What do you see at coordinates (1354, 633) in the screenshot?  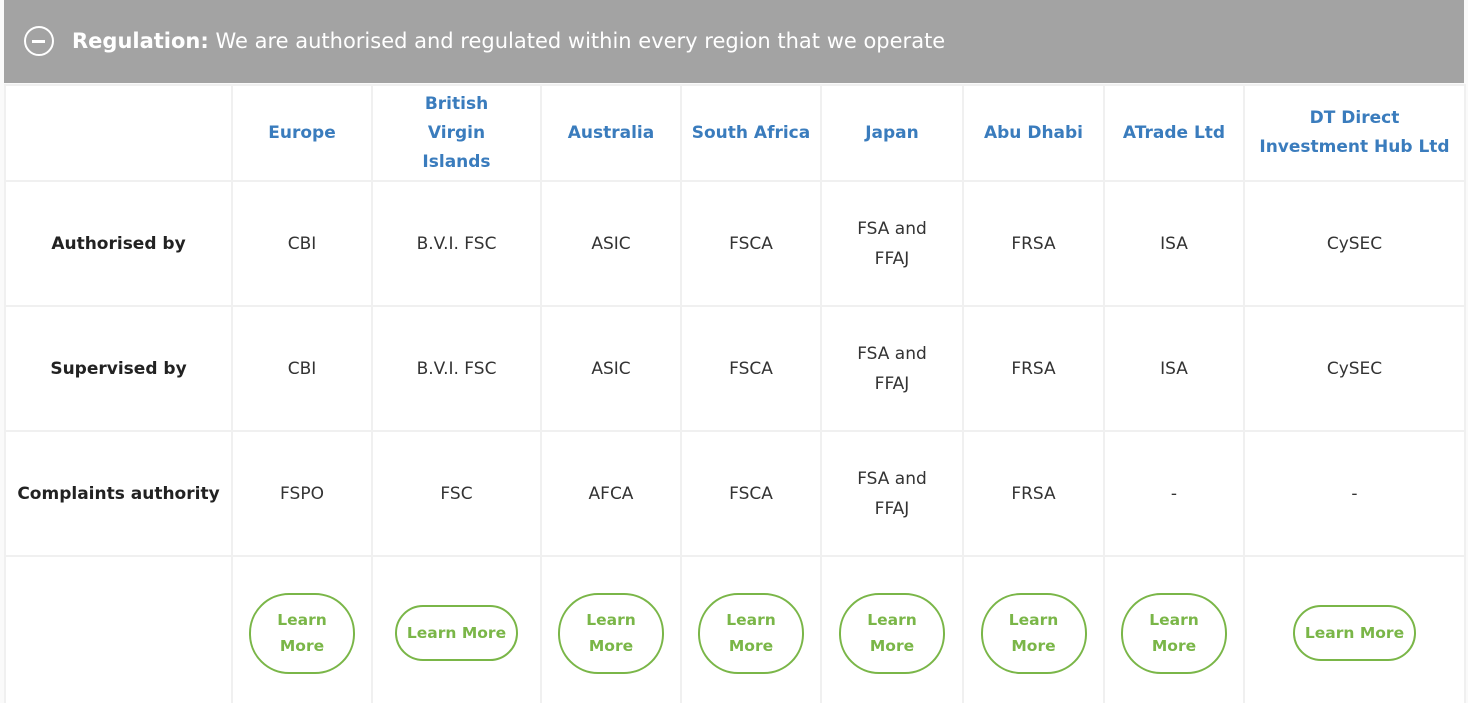 I see `learn-more-button-dt-direct: Learn More` at bounding box center [1354, 633].